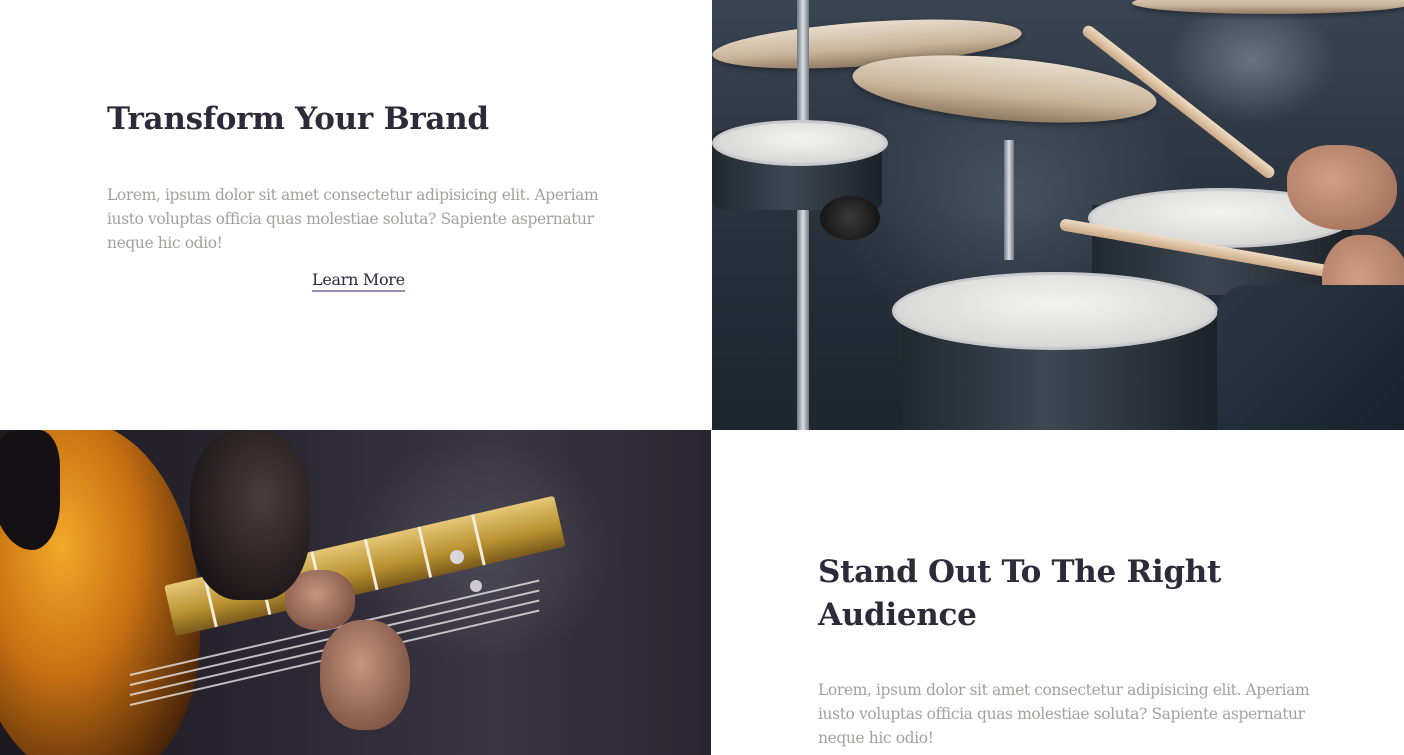  I want to click on microphone-icon, so click(850, 218).